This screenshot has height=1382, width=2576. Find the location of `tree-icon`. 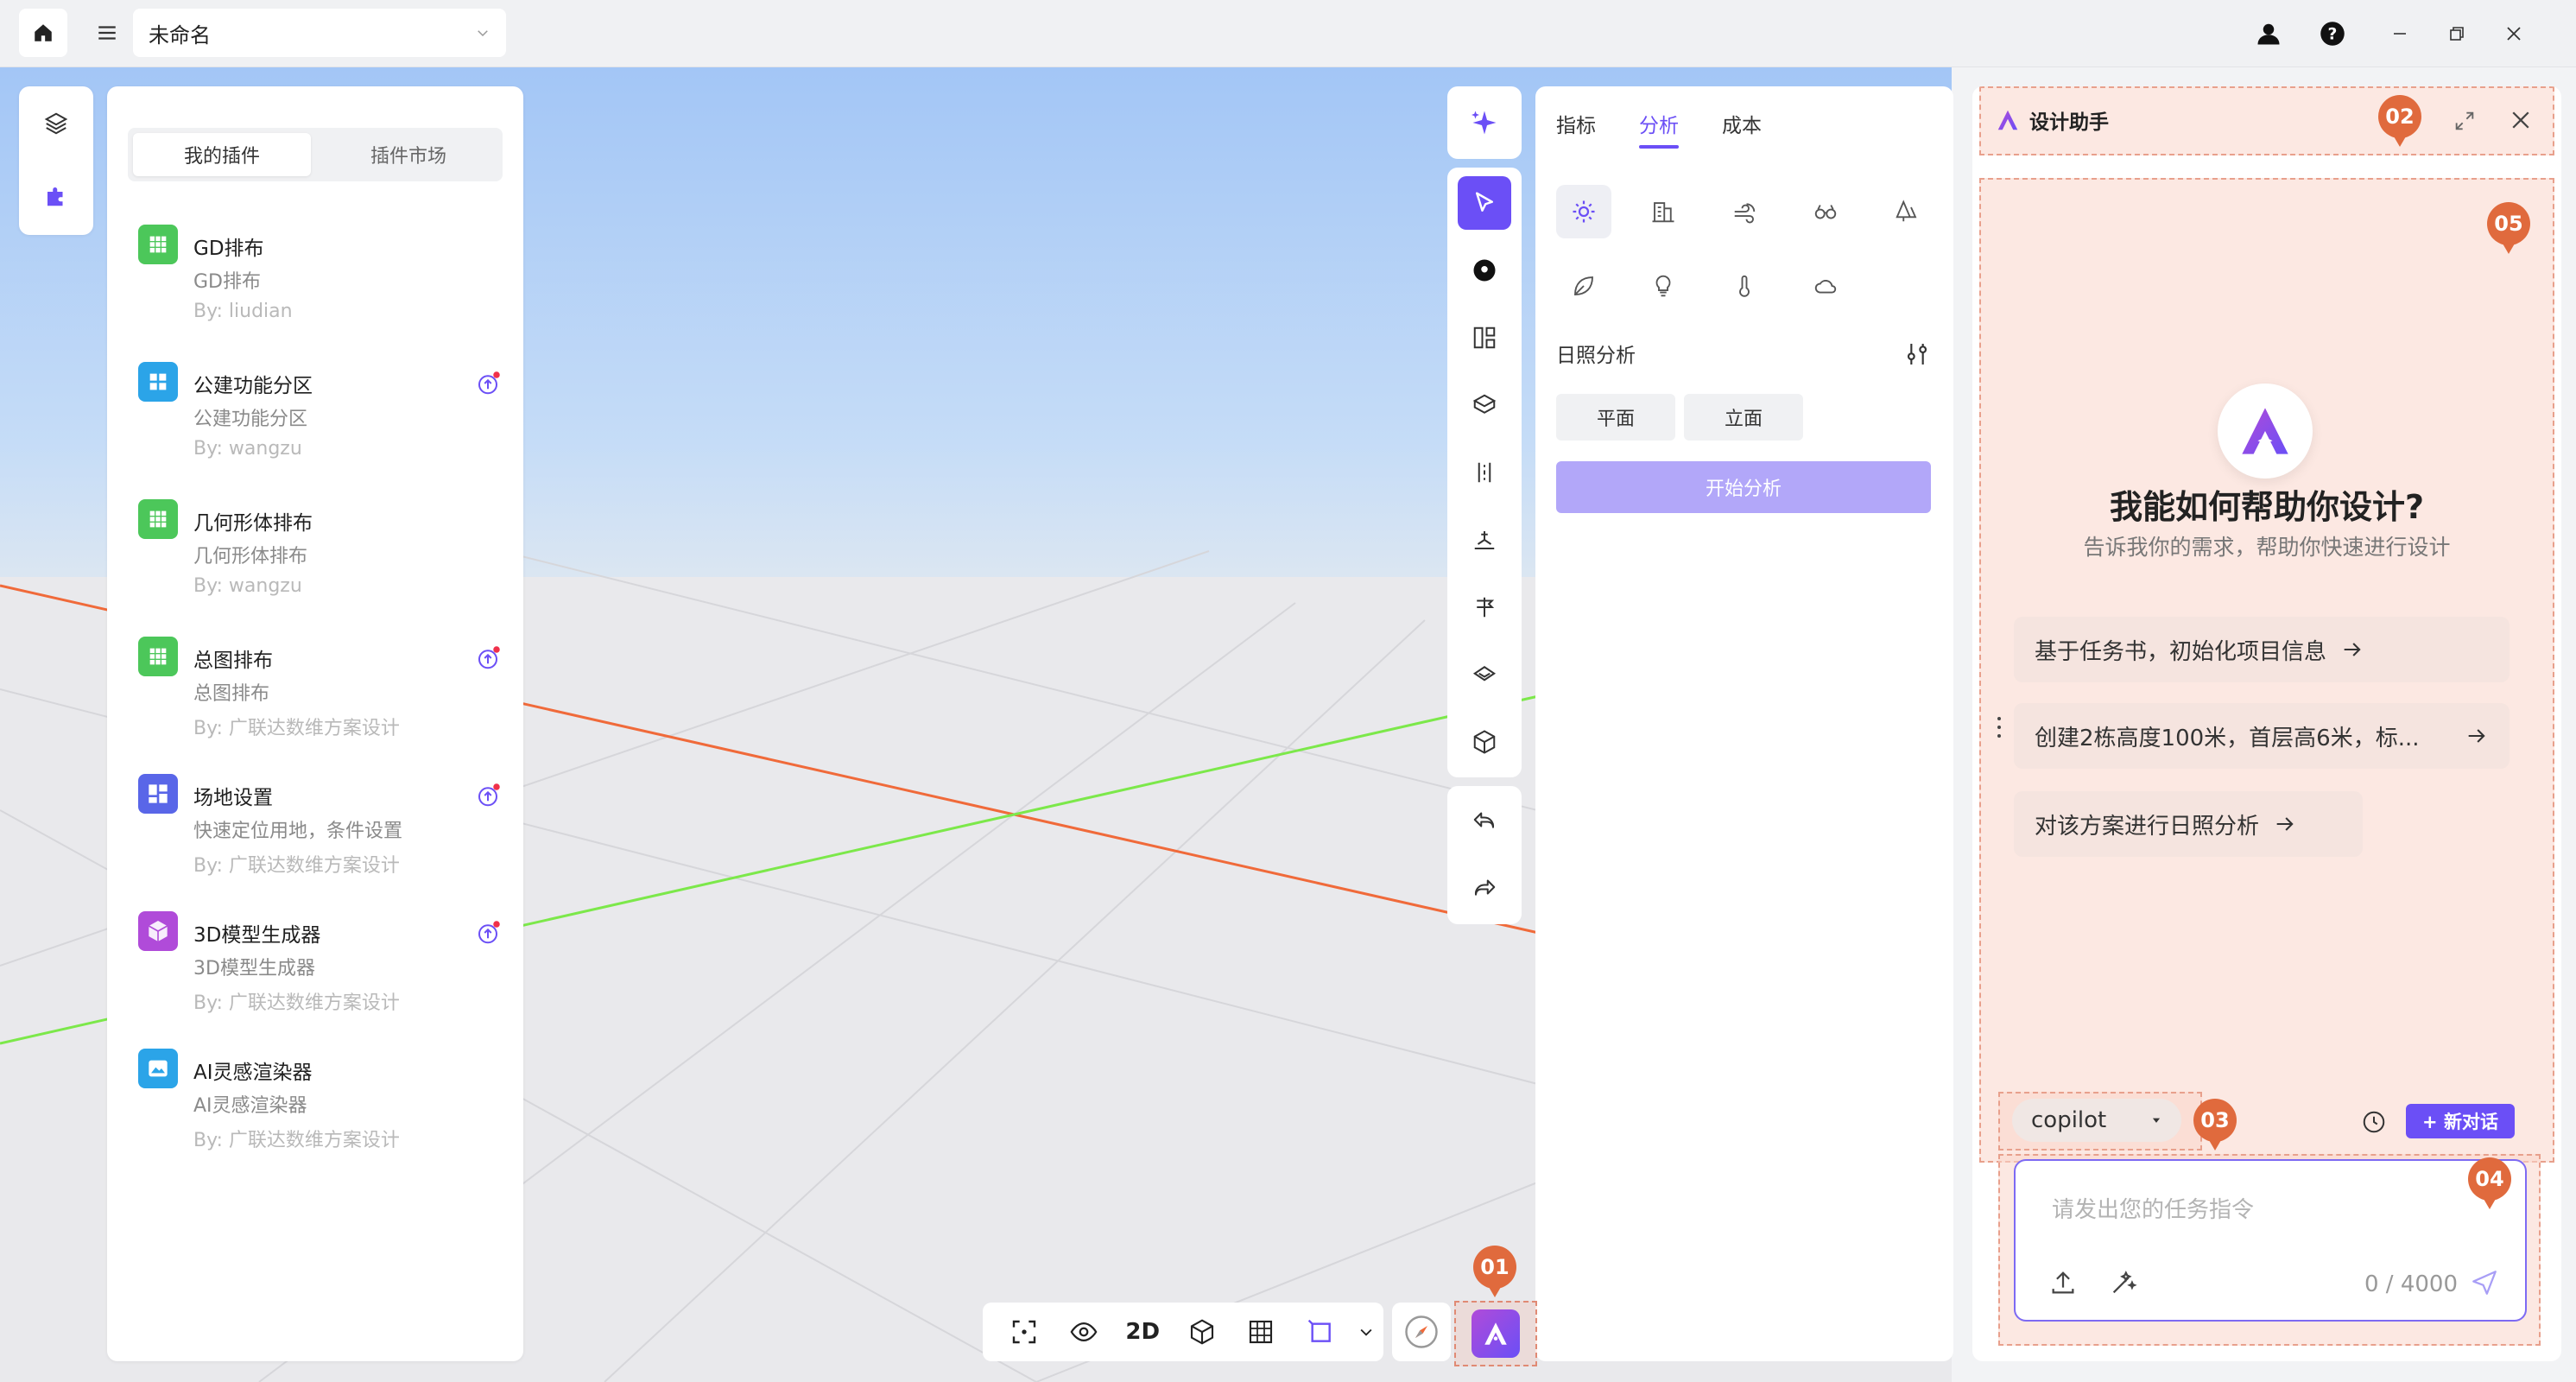

tree-icon is located at coordinates (1906, 211).